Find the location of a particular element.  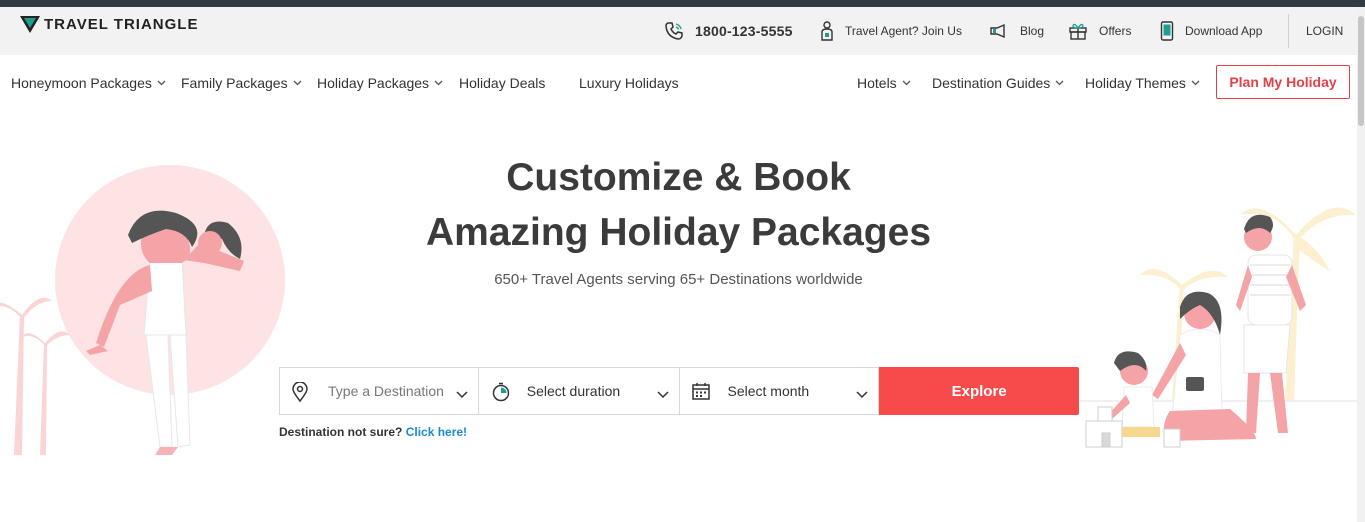

destination-help-text: Destination not sure? is located at coordinates (341, 432).